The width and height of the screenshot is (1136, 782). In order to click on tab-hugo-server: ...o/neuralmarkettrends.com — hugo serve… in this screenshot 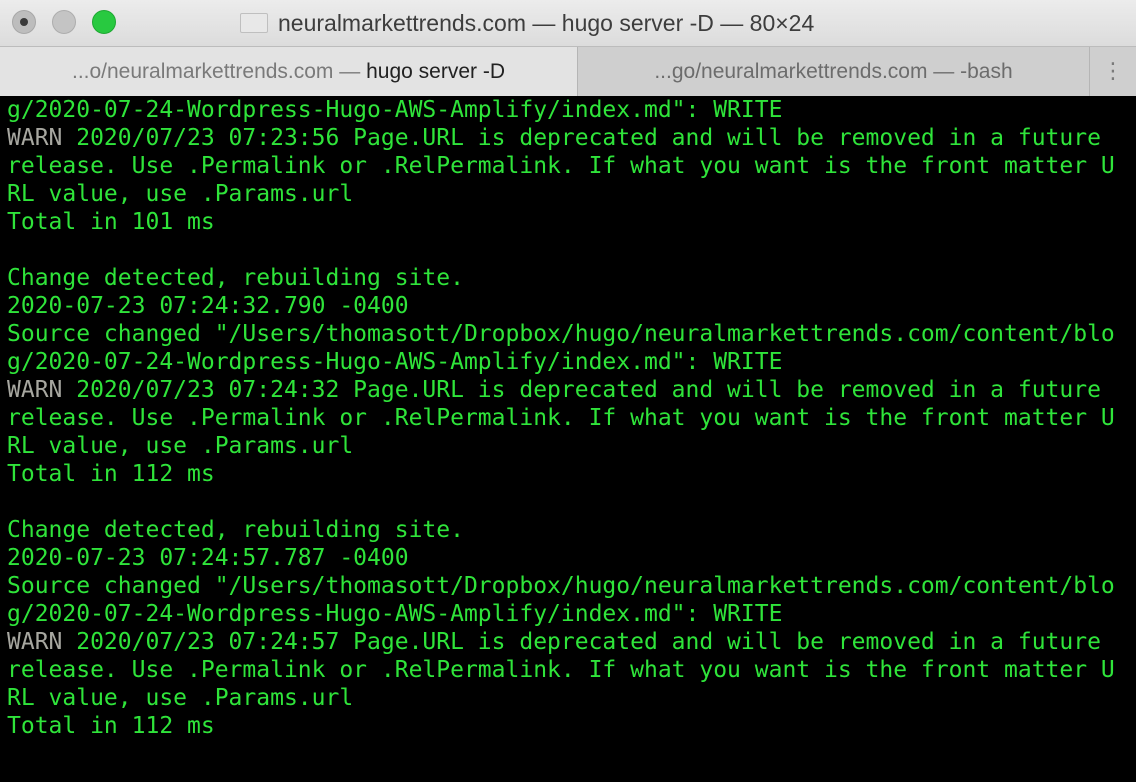, I will do `click(289, 71)`.